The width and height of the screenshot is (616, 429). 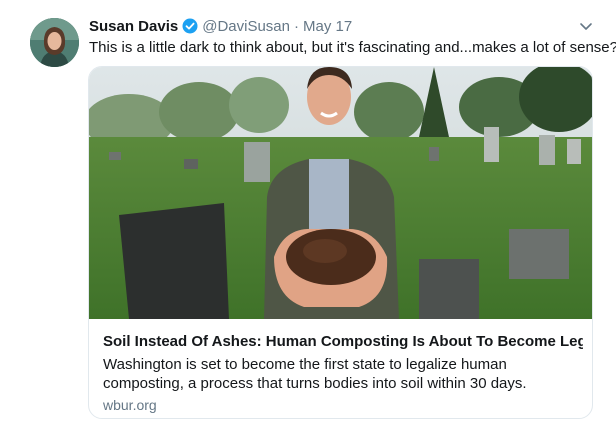 I want to click on verified-badge-icon, so click(x=190, y=26).